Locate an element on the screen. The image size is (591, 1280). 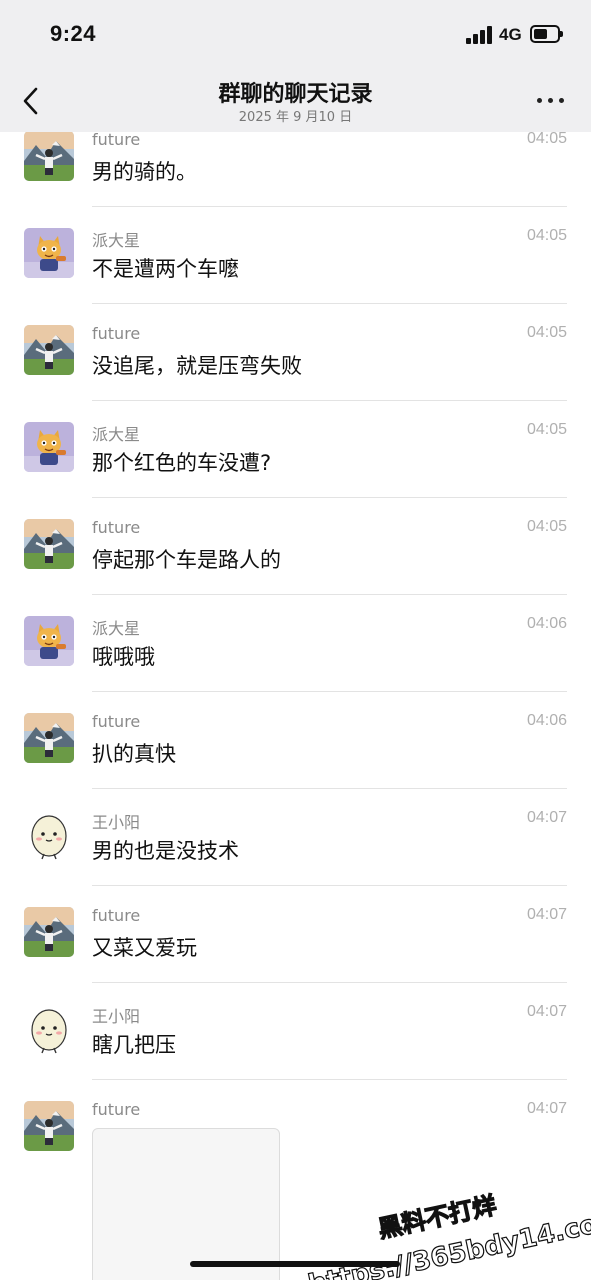
message-text: 哦哦哦 is located at coordinates (123, 657).